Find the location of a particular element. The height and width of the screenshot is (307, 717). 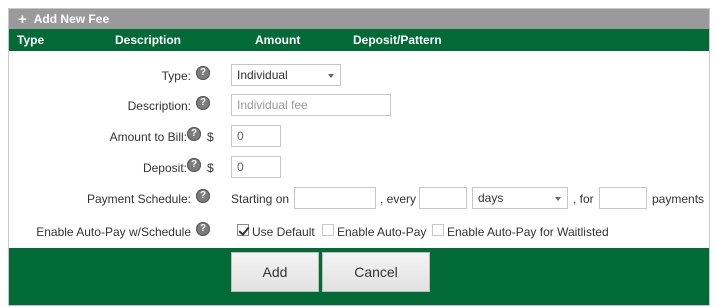

type-select: Individual is located at coordinates (286, 75).